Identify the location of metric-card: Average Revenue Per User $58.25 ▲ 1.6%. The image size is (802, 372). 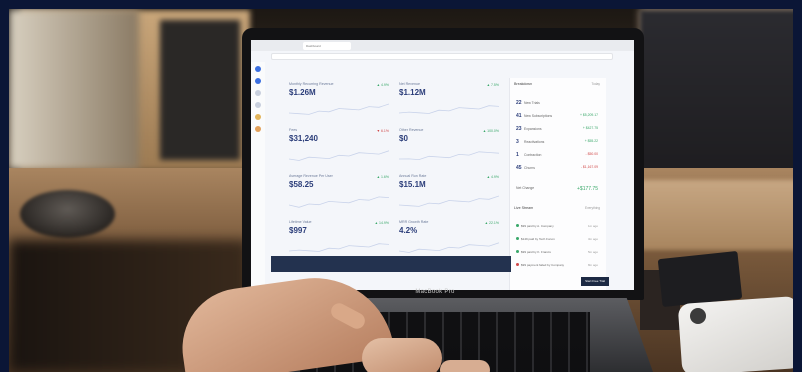
(341, 195).